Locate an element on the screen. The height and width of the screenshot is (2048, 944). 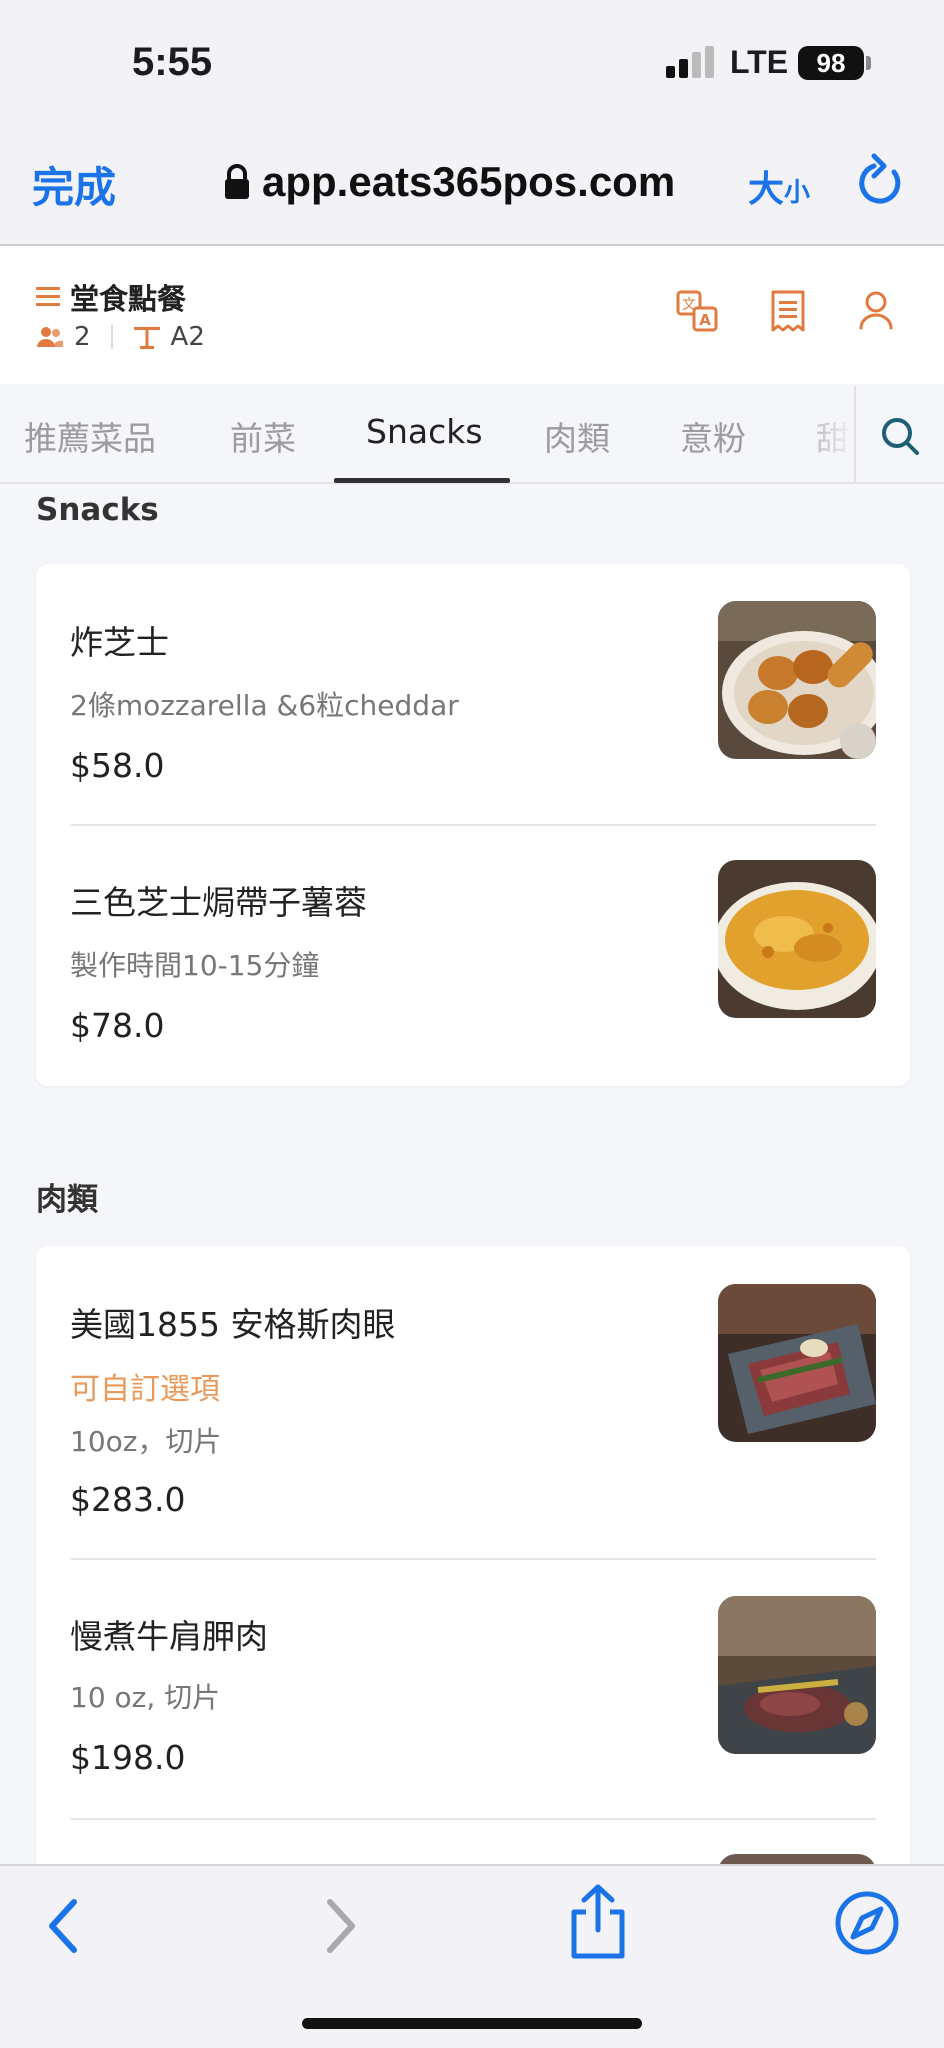
svg-text: A is located at coordinates (705, 320).